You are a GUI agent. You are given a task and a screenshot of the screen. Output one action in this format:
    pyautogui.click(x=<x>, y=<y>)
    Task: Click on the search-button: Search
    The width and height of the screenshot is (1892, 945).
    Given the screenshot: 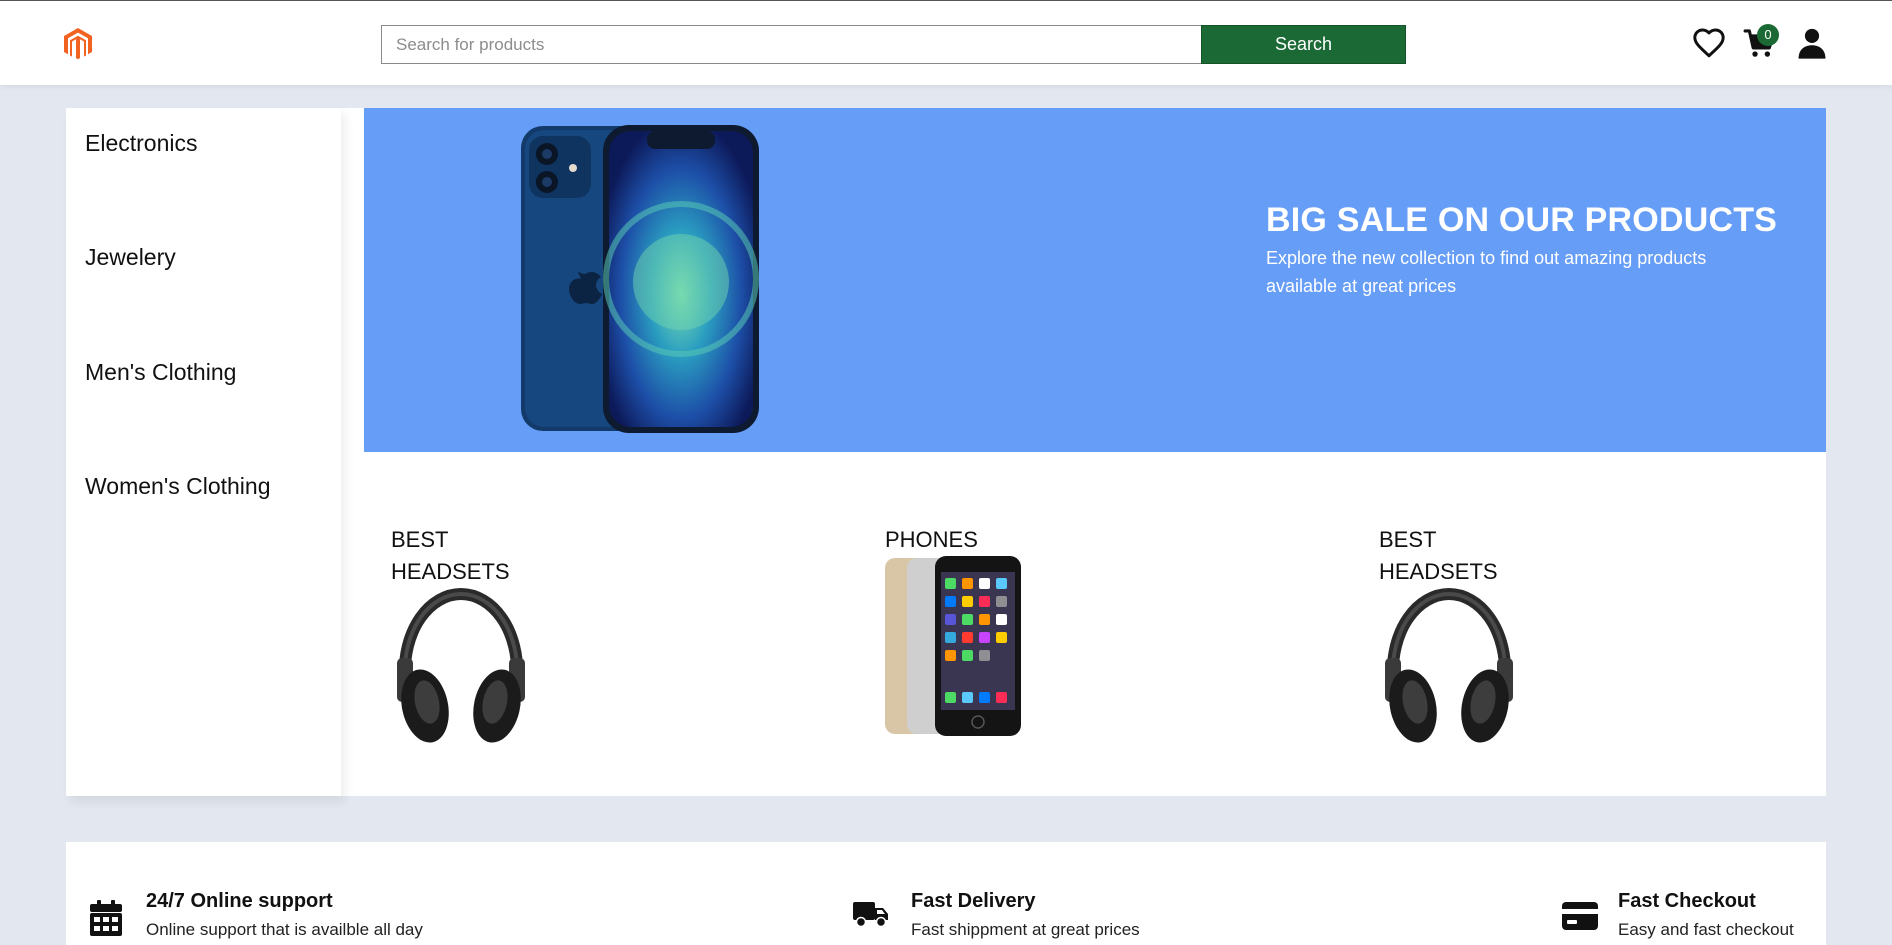 What is the action you would take?
    pyautogui.click(x=1303, y=44)
    